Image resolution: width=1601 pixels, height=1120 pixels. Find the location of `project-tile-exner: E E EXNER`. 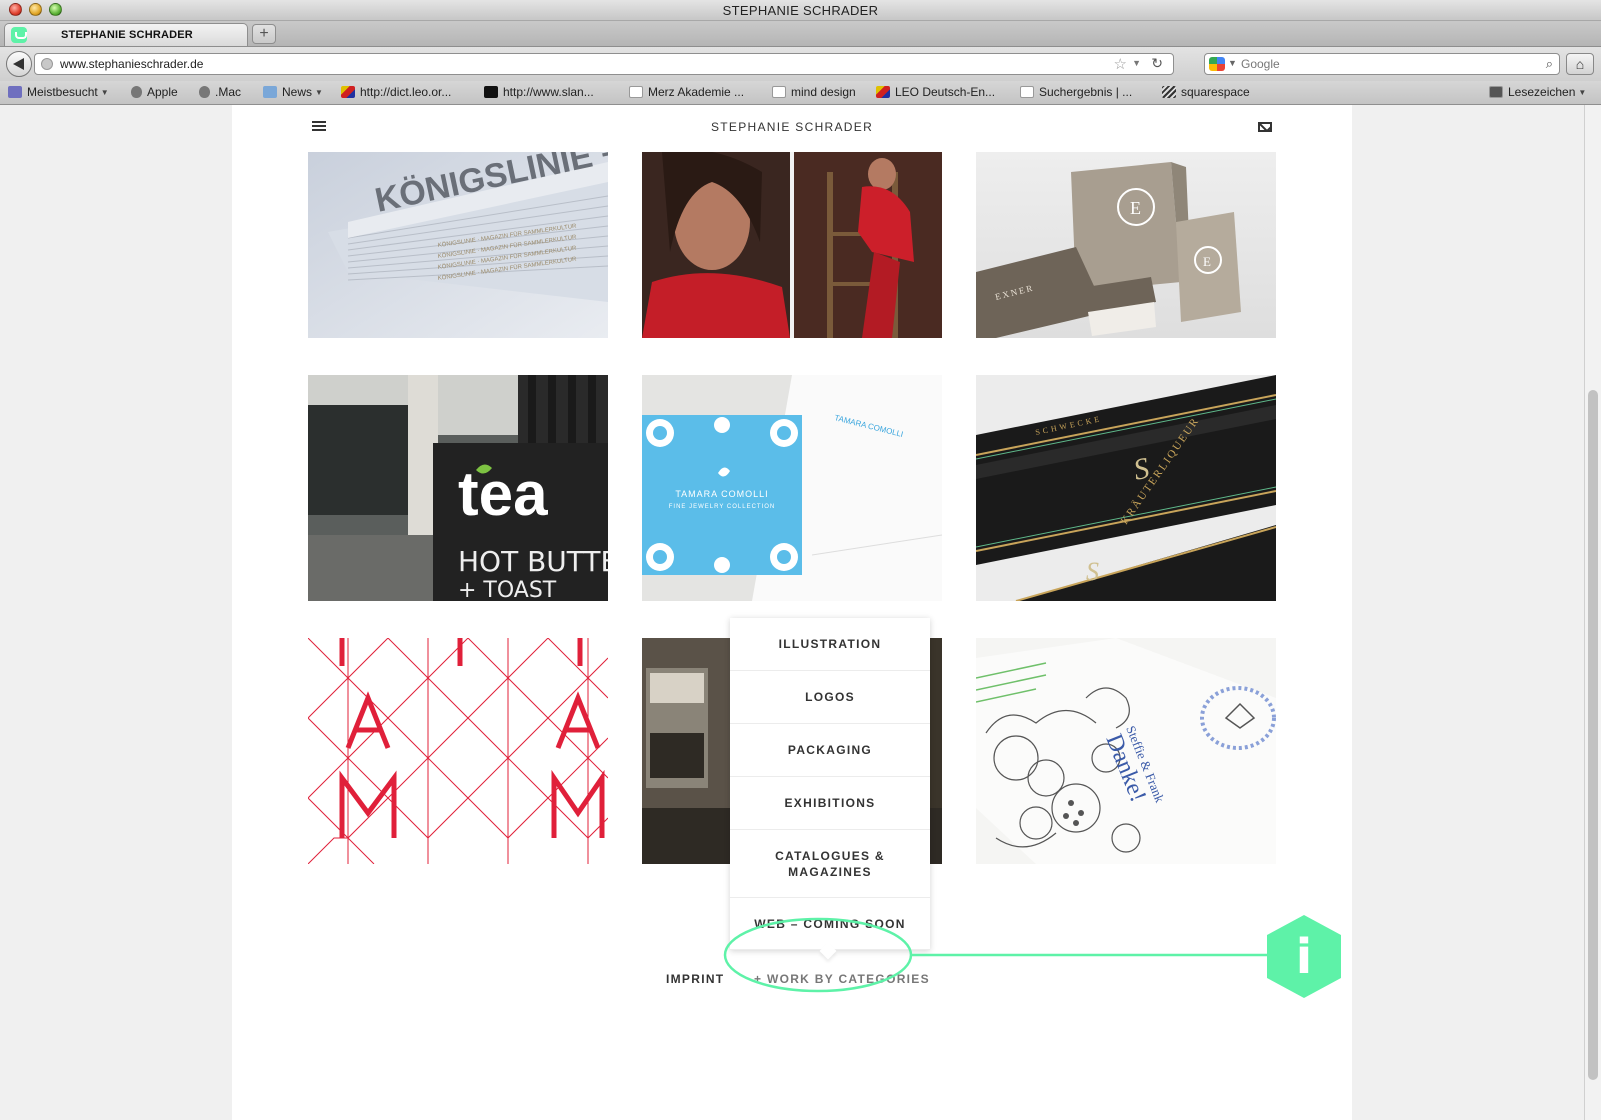

project-tile-exner: E E EXNER is located at coordinates (1126, 245).